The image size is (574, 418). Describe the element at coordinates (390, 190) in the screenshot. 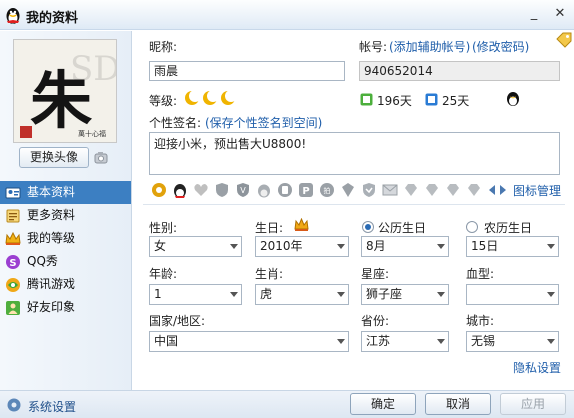

I see `envelope-icon` at that location.